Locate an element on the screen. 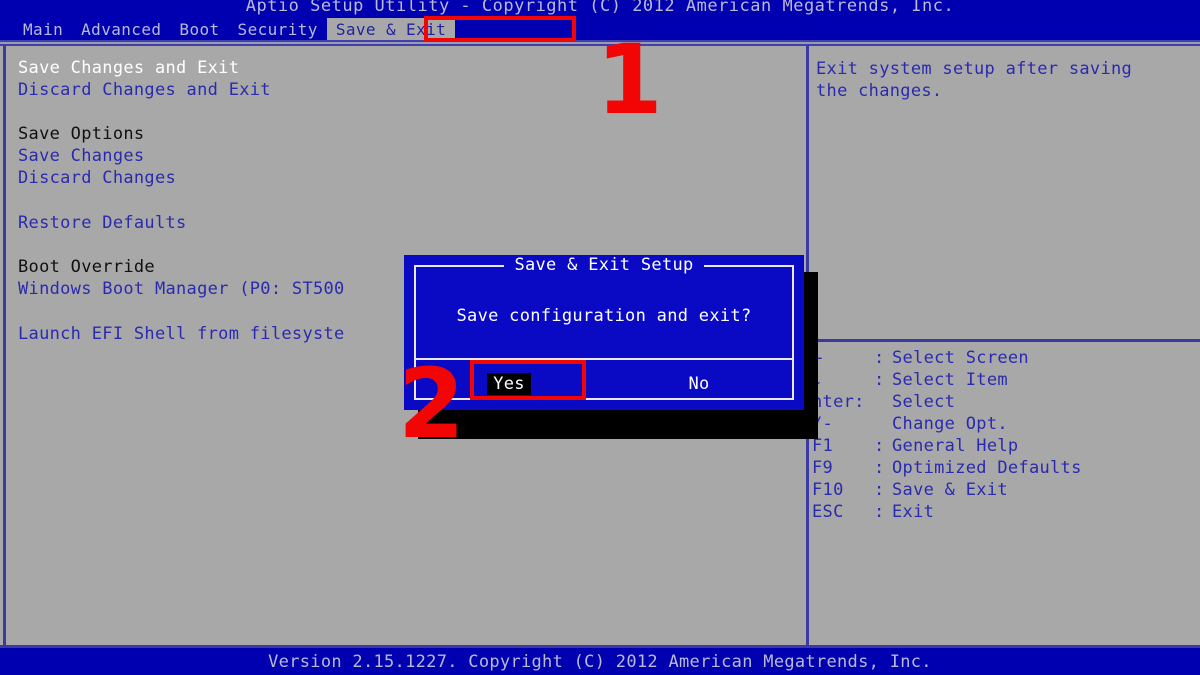 The height and width of the screenshot is (675, 1200). menu-tab-boot: Boot is located at coordinates (199, 29).